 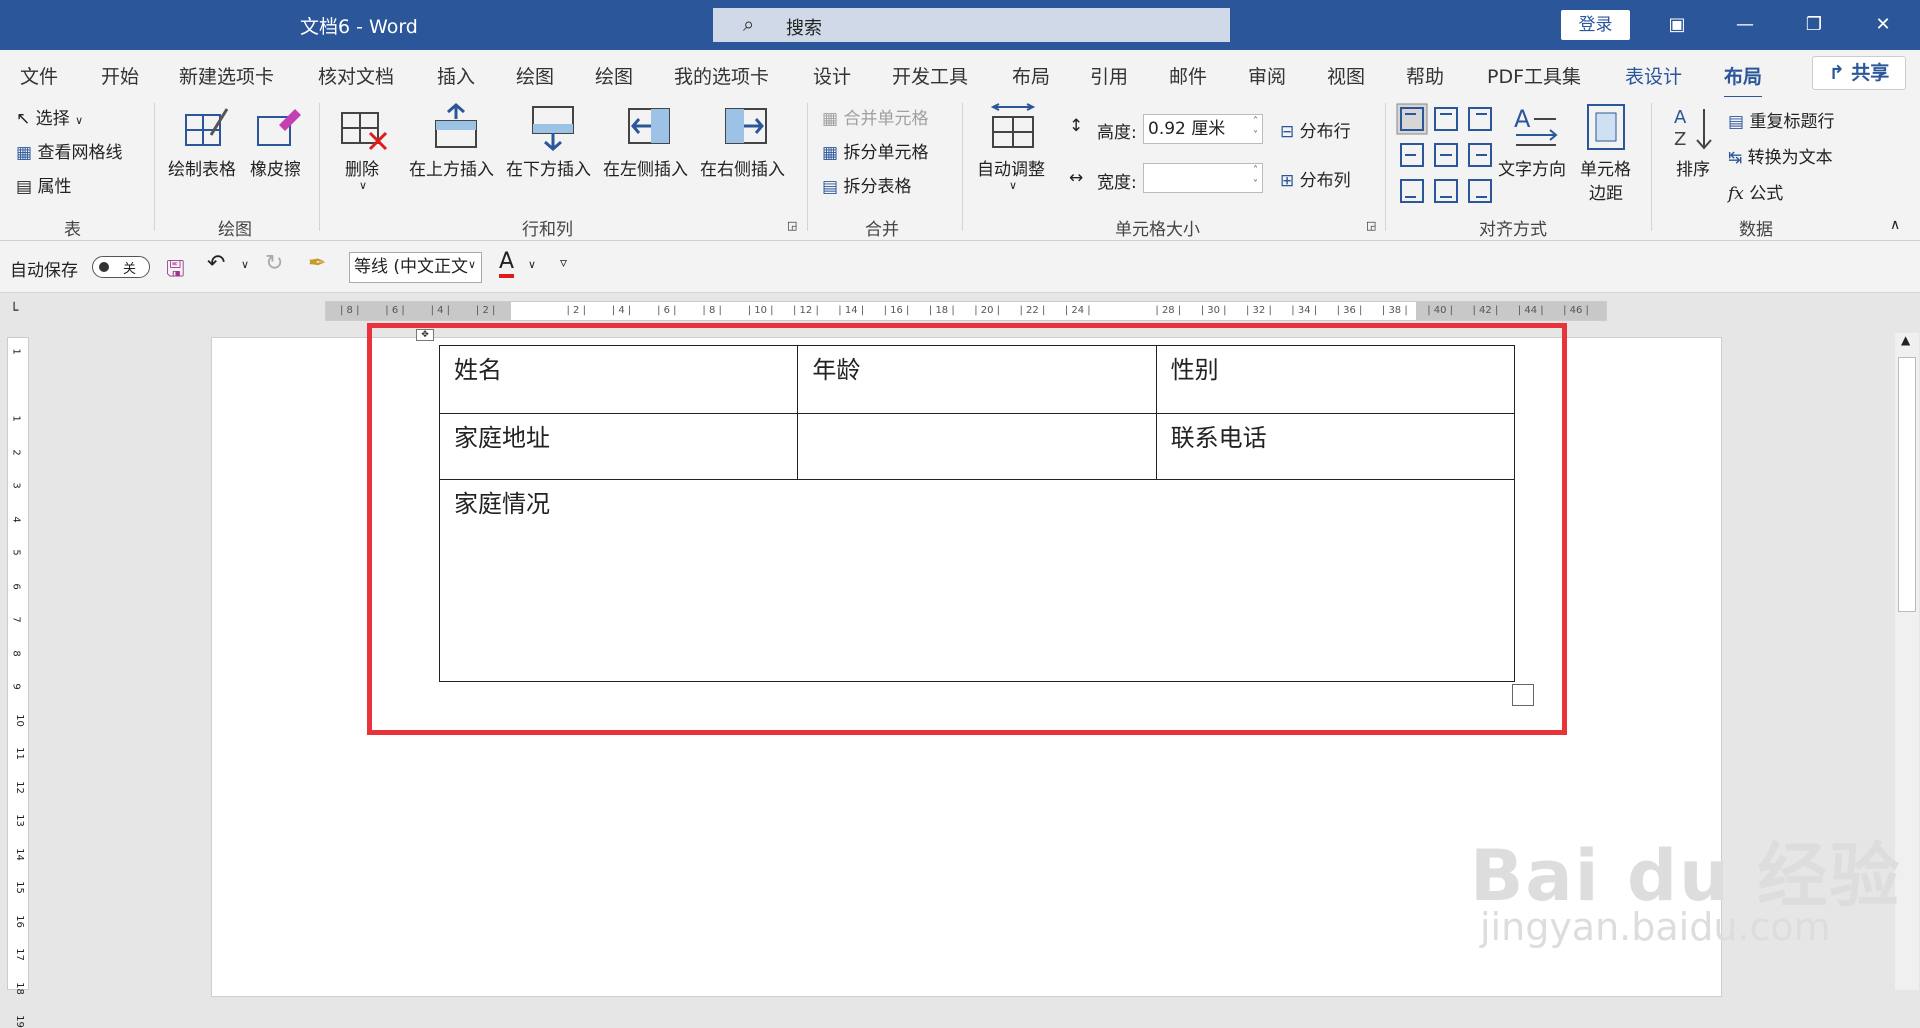 I want to click on tab-insert: 插入, so click(x=456, y=75).